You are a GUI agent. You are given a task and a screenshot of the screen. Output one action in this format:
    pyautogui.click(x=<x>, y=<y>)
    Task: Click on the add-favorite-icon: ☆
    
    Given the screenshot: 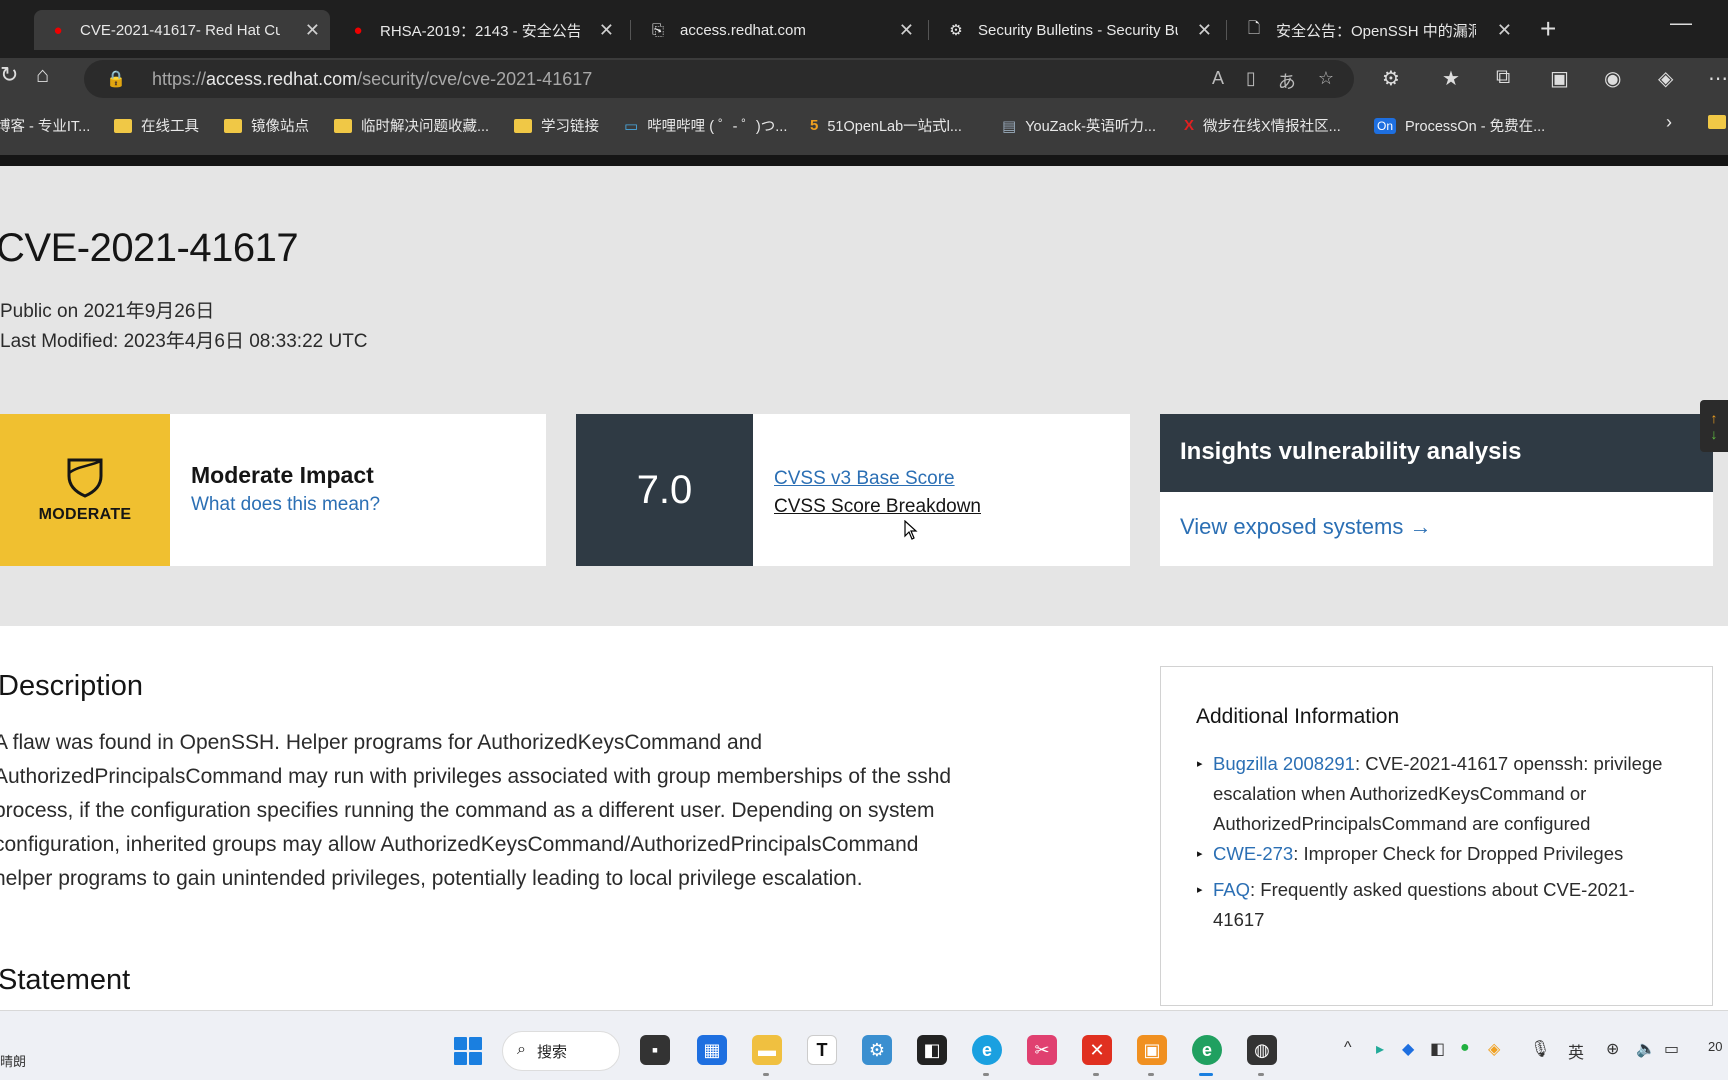 What is the action you would take?
    pyautogui.click(x=1326, y=81)
    